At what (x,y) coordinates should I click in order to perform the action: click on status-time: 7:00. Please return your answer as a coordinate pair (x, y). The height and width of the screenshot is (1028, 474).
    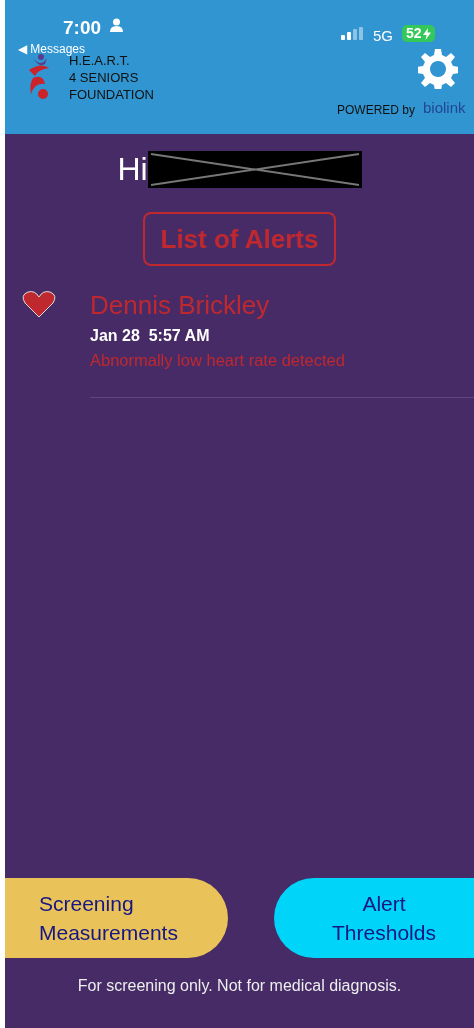
    Looking at the image, I should click on (82, 28).